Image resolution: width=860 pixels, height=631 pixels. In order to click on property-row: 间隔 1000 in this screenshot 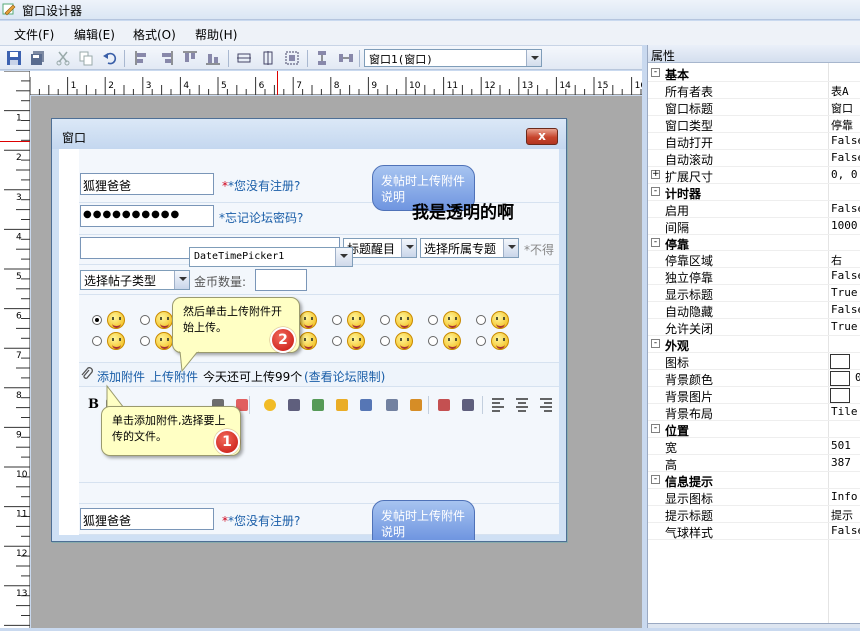, I will do `click(754, 226)`.